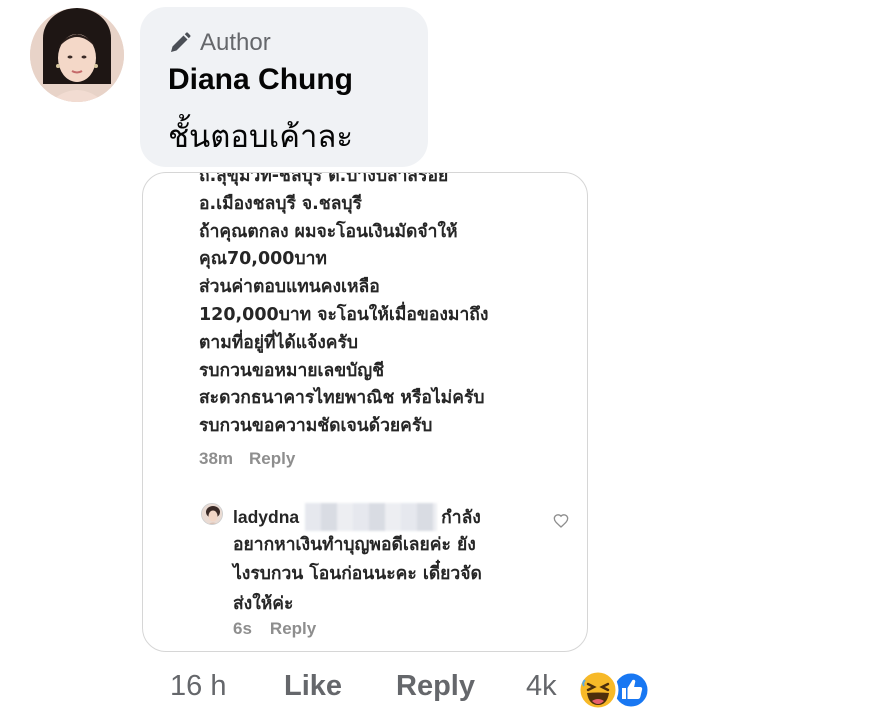  What do you see at coordinates (313, 686) in the screenshot?
I see `like-button: Like` at bounding box center [313, 686].